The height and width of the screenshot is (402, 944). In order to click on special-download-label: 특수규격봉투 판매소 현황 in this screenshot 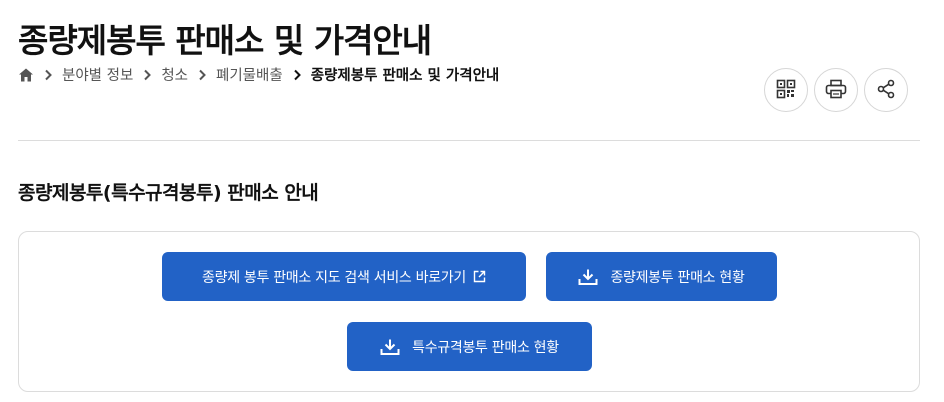, I will do `click(485, 347)`.